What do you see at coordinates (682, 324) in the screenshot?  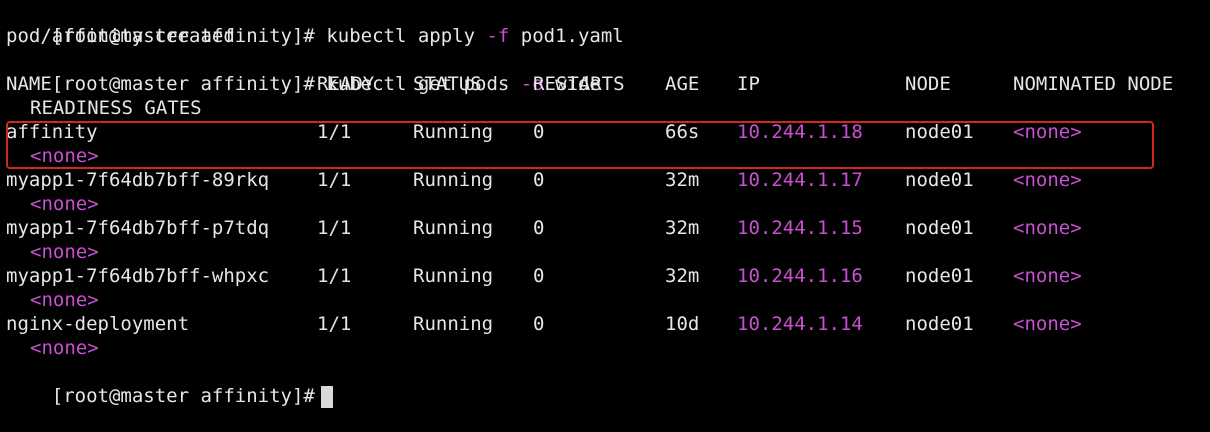 I see `pod-age: 10d` at bounding box center [682, 324].